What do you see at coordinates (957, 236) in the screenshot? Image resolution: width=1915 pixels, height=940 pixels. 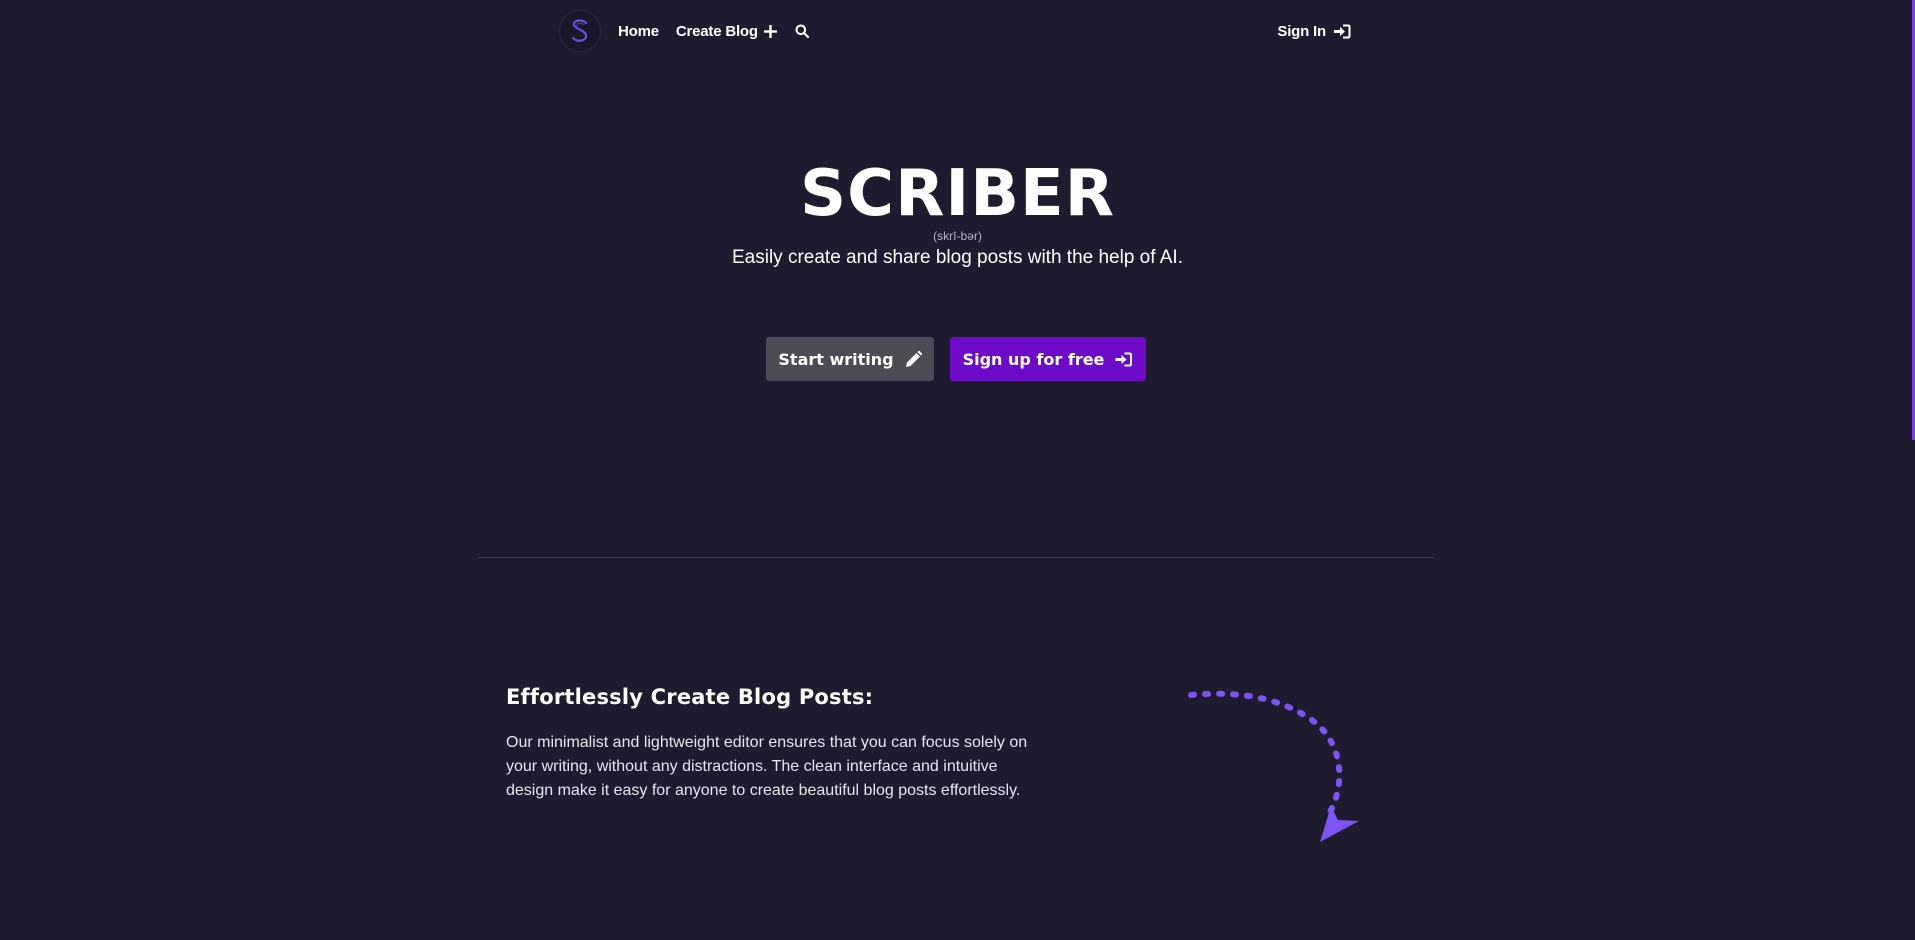 I see `hero-phonetic: (skrī-bər)` at bounding box center [957, 236].